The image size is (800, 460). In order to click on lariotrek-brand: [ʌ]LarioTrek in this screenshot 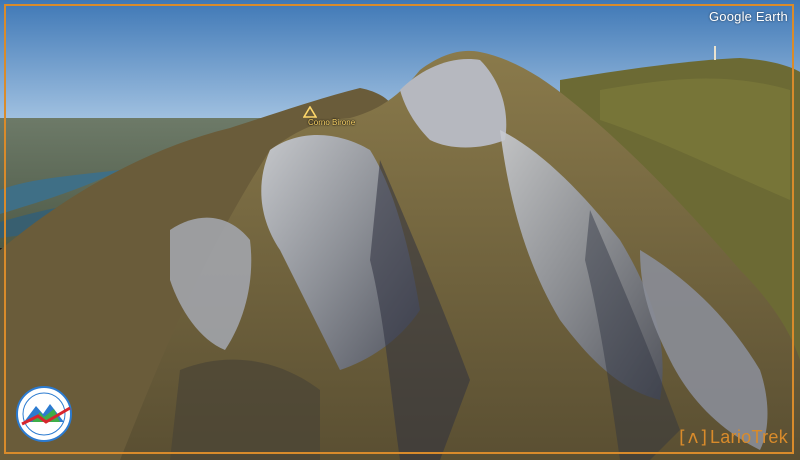, I will do `click(732, 437)`.